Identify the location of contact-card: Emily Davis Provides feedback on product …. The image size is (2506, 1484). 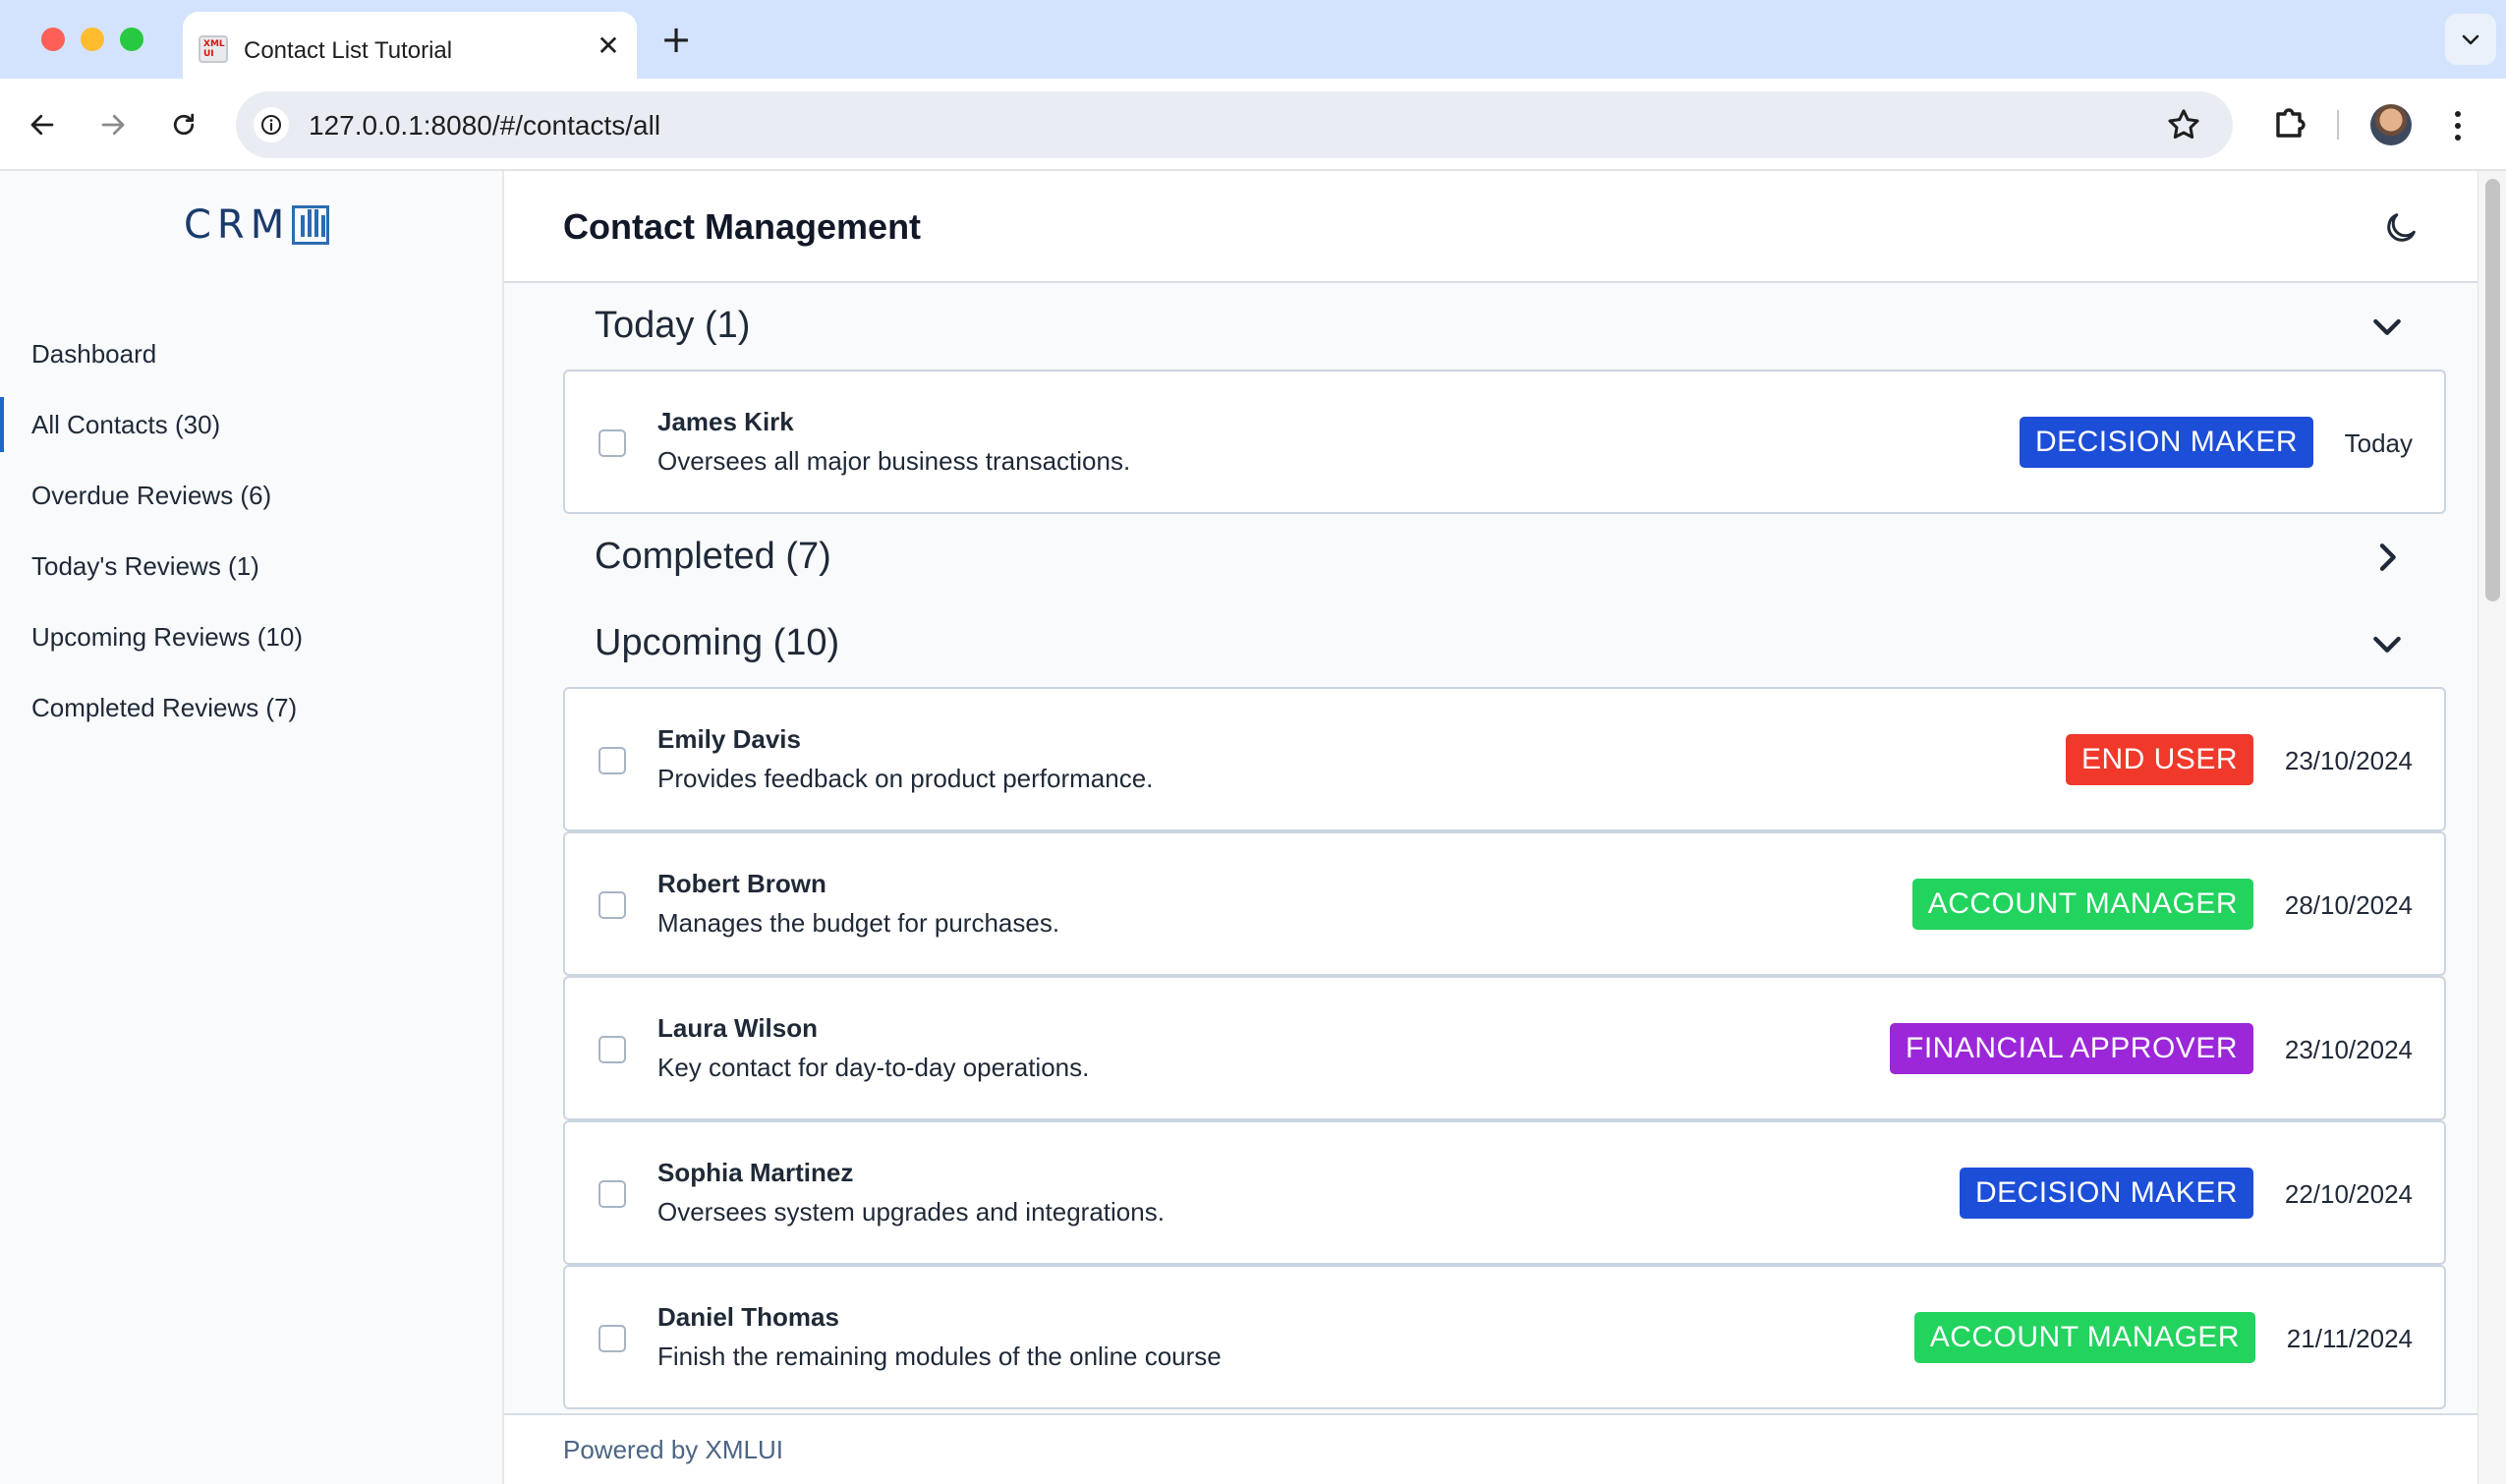
(1504, 759).